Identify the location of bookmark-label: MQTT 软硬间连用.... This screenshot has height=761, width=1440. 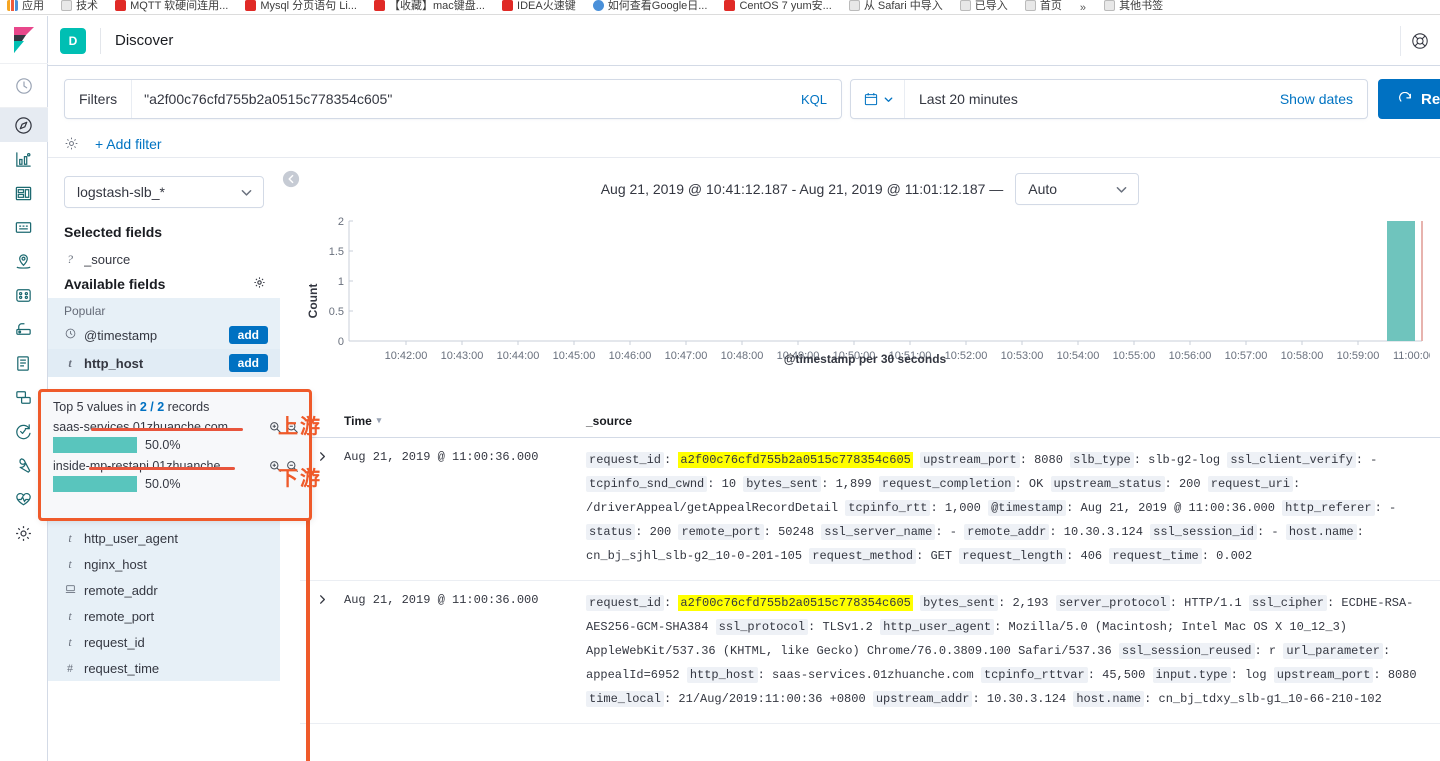
(179, 6).